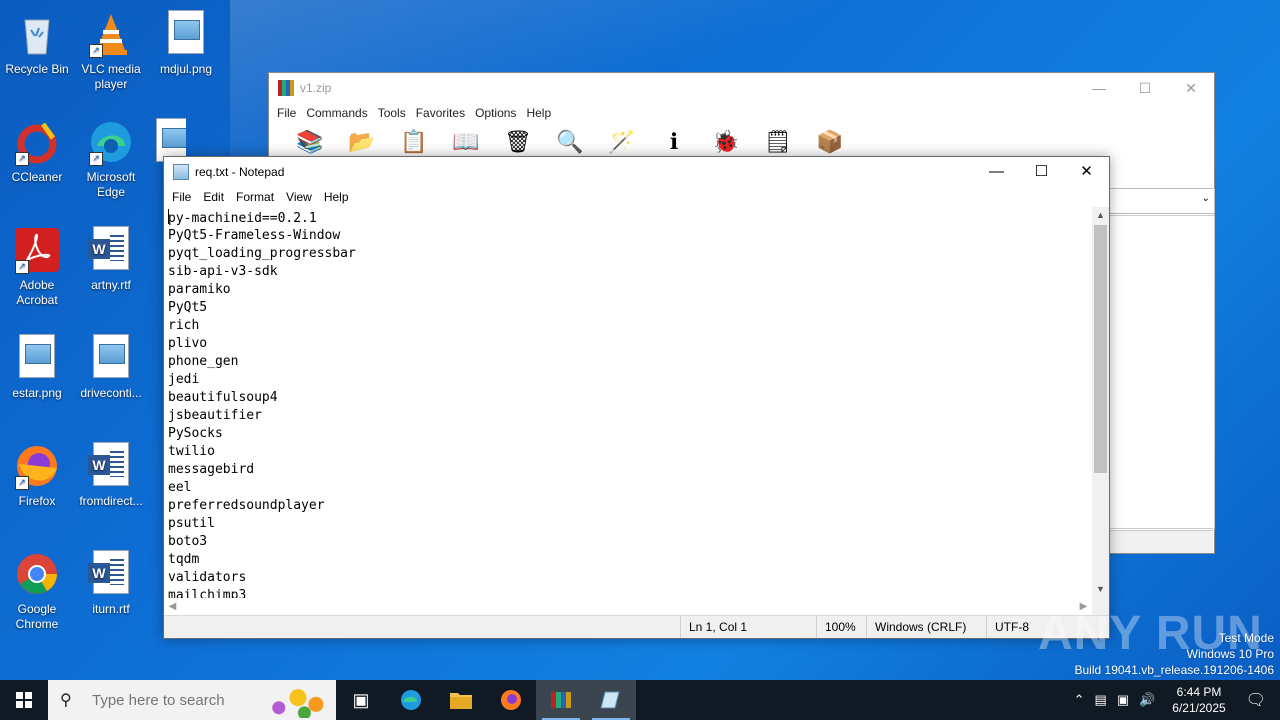 Image resolution: width=1280 pixels, height=720 pixels. Describe the element at coordinates (636, 172) in the screenshot. I see `notepad-title-bar: req.txt - Notepad` at that location.